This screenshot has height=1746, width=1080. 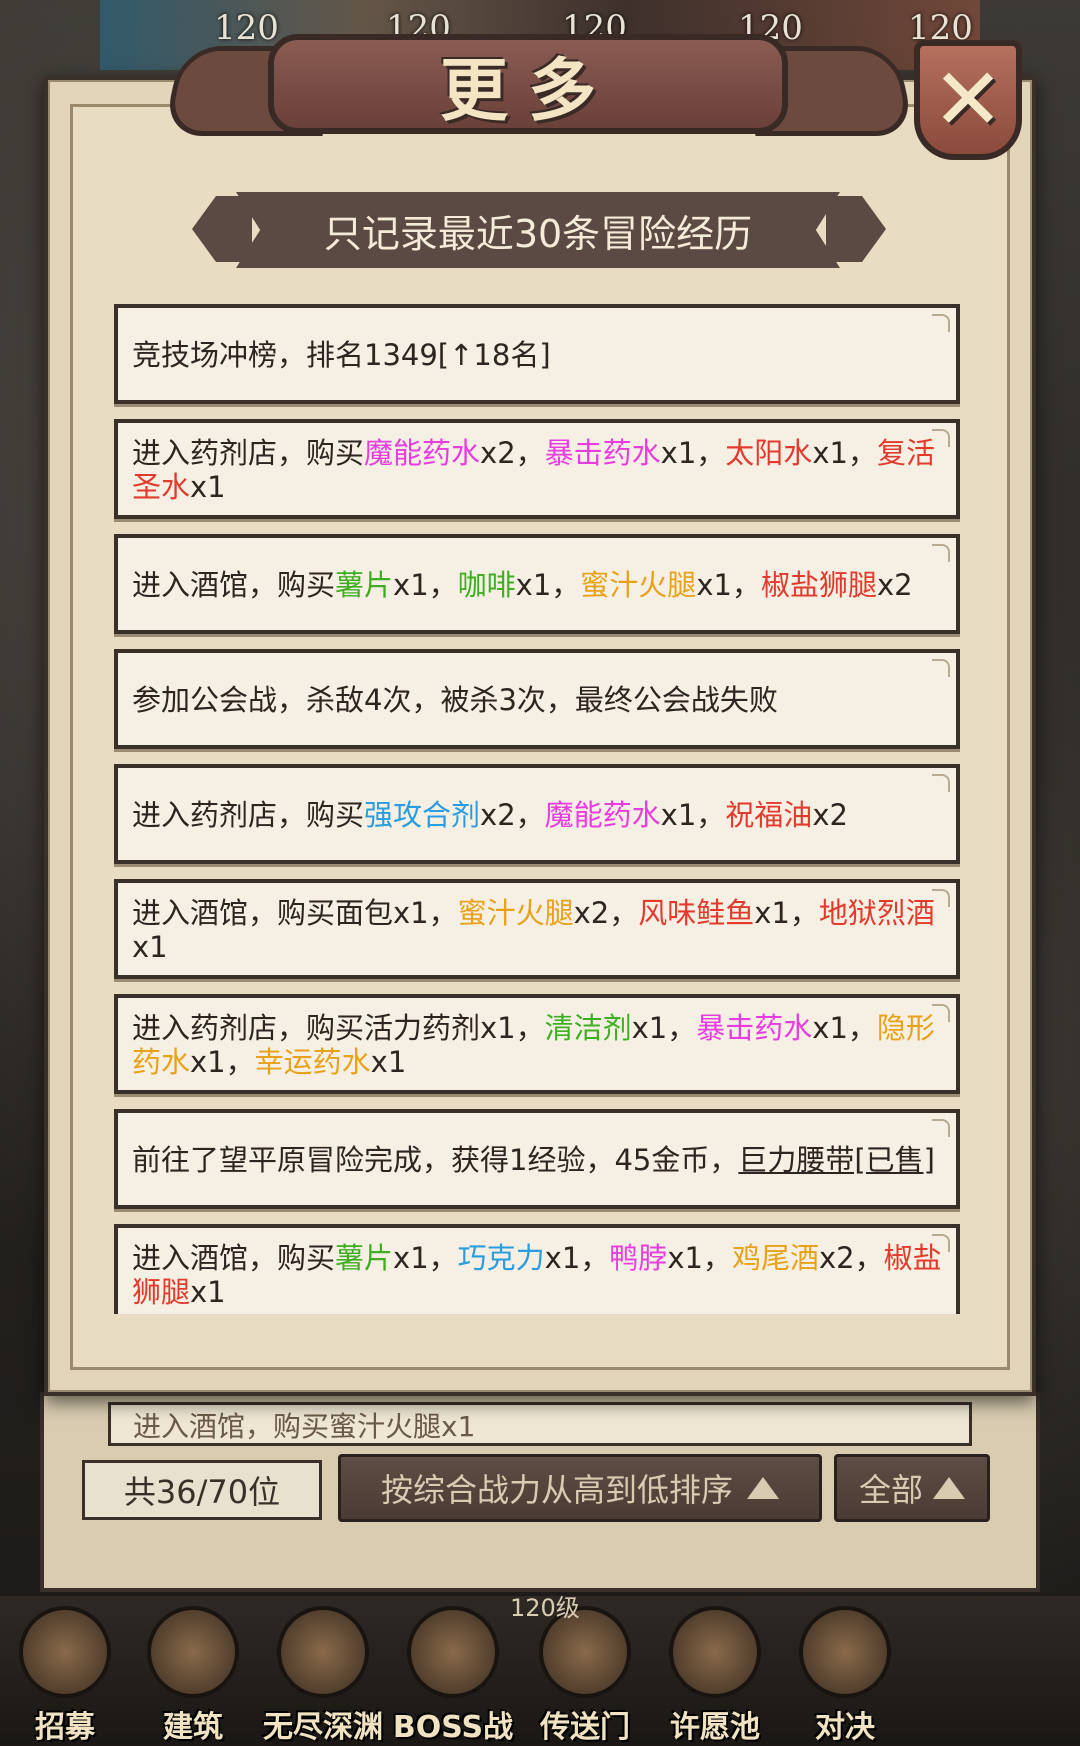 I want to click on nav-item-label: 无尽深渊, so click(x=323, y=1727).